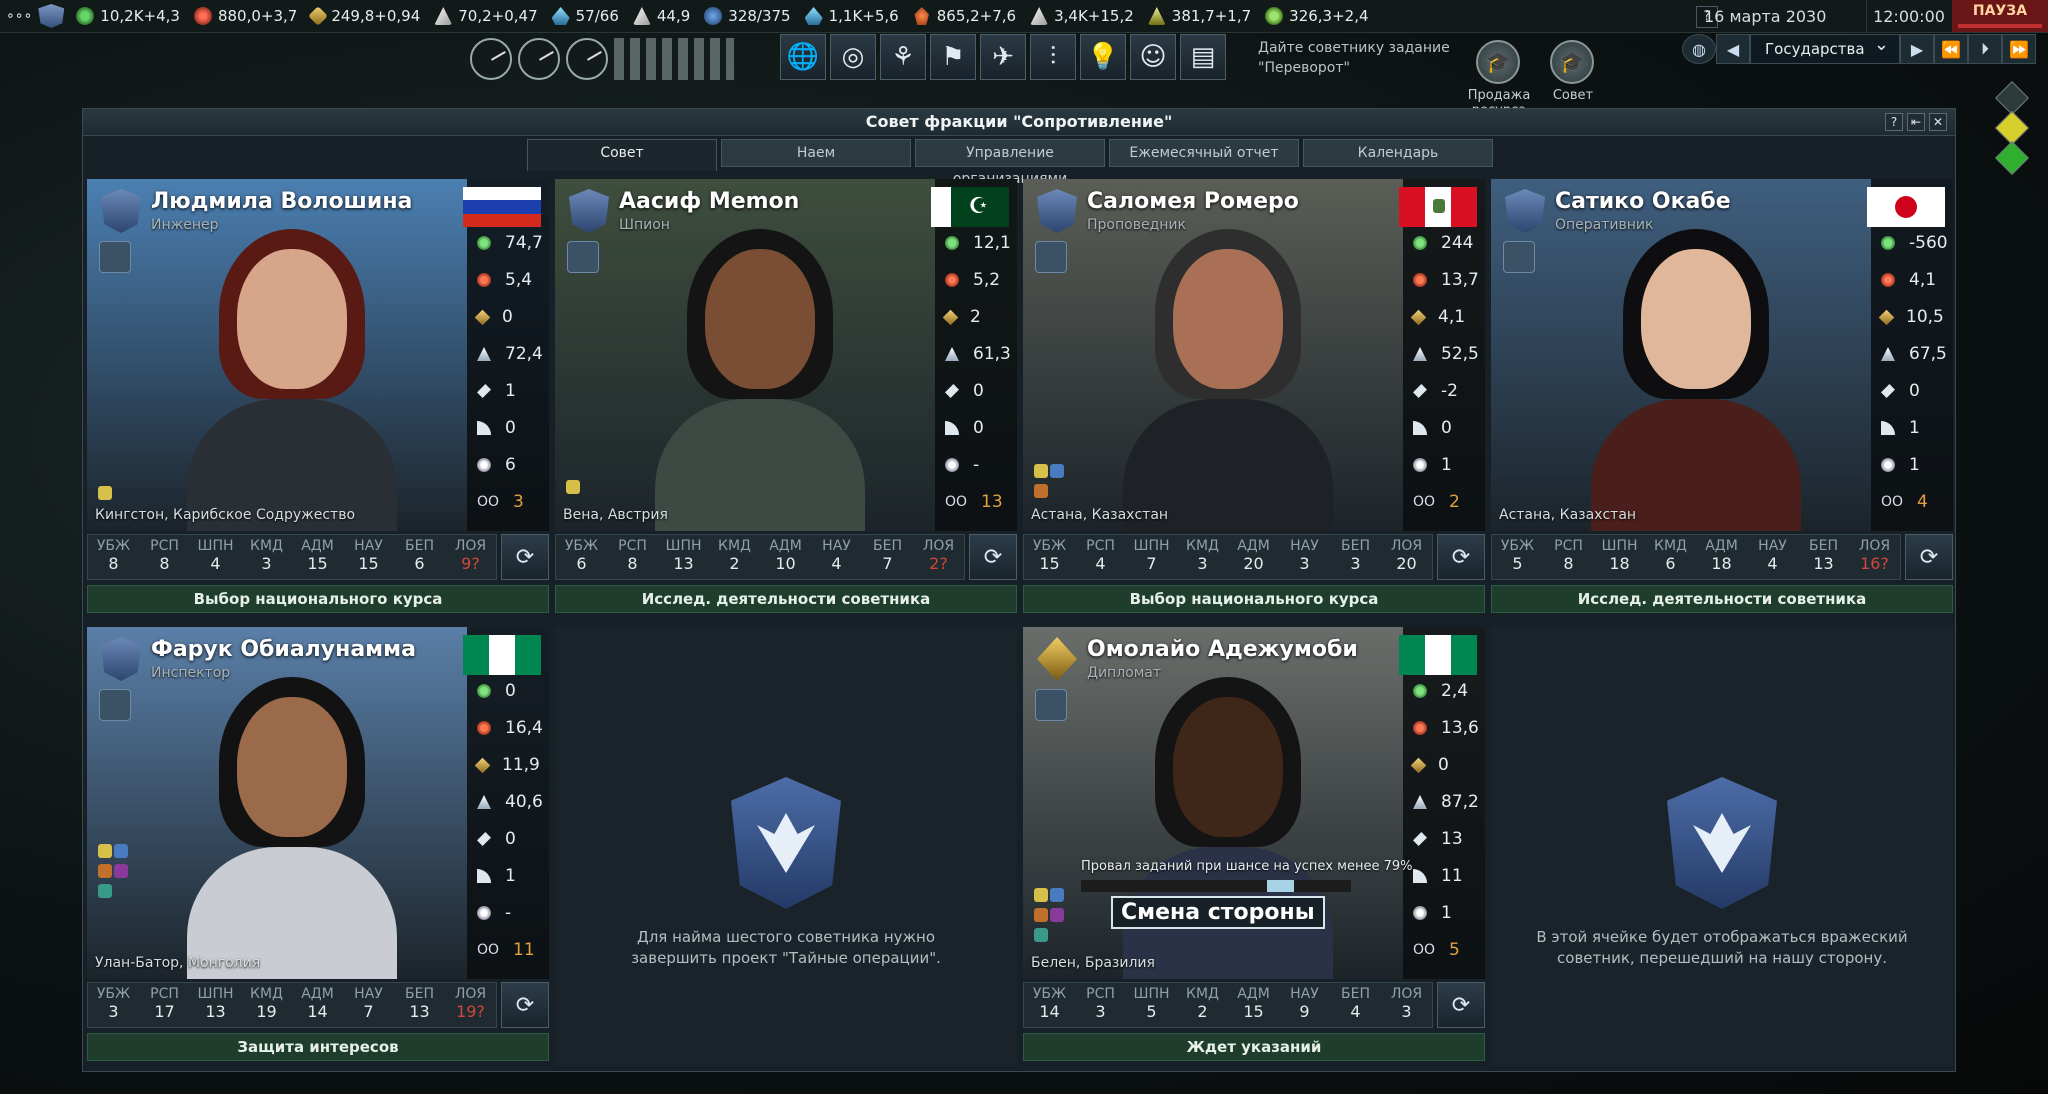 This screenshot has width=2048, height=1094. What do you see at coordinates (419, 1005) in the screenshot?
I see `attribute-cell: БЕП 13` at bounding box center [419, 1005].